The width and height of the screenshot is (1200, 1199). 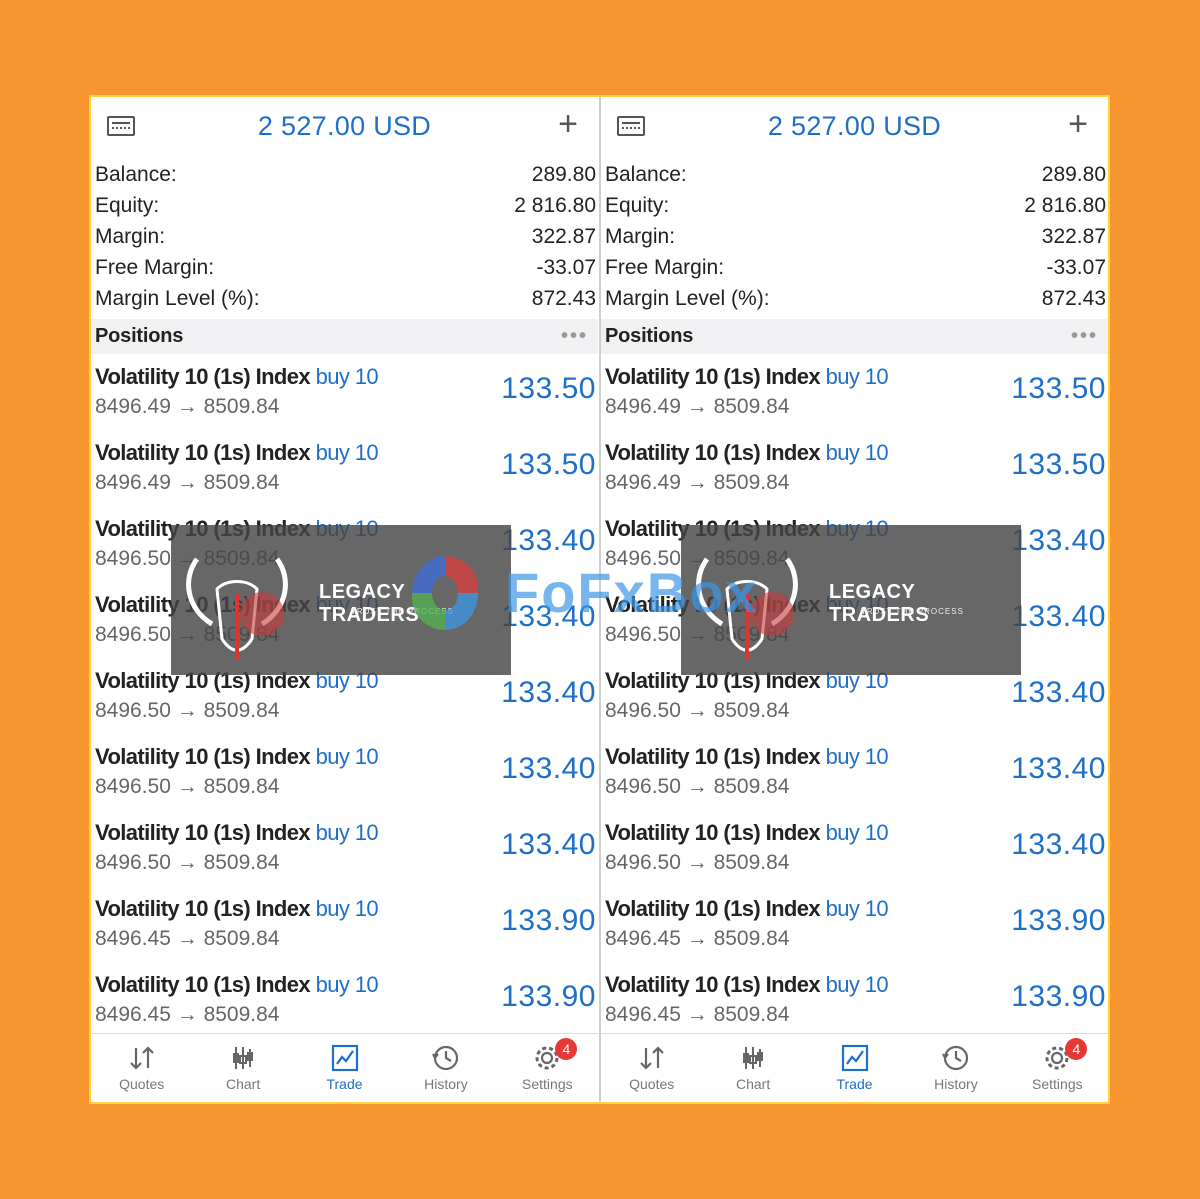 I want to click on summary-value: 322.87, so click(x=563, y=236).